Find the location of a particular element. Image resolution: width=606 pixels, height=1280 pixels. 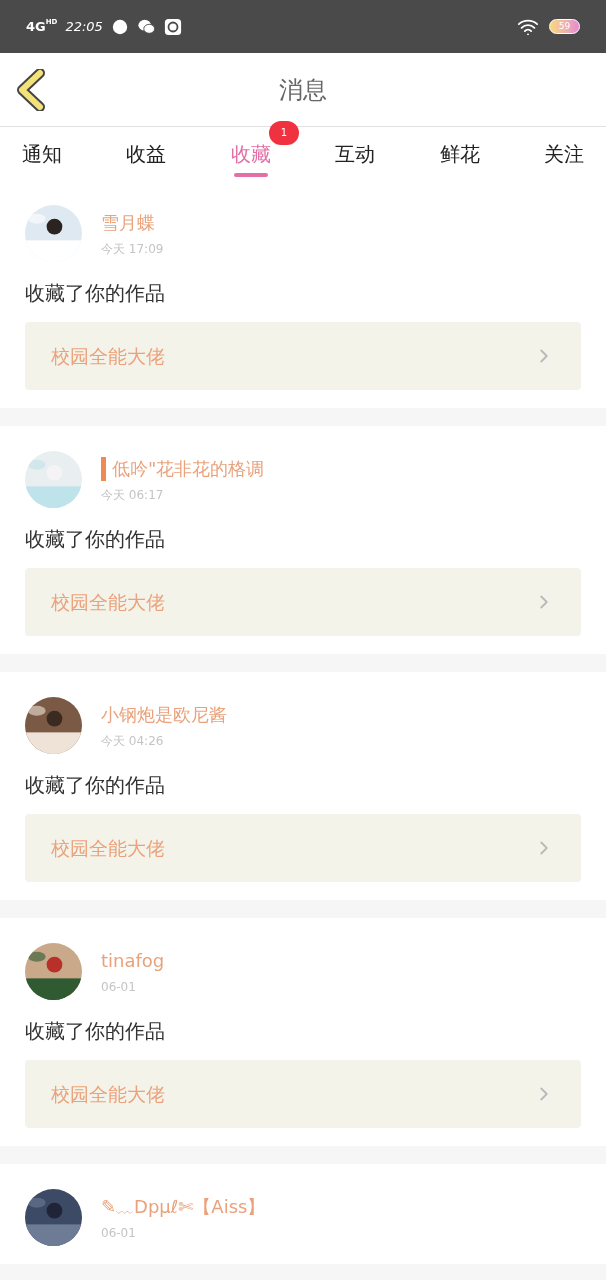

chat-icon is located at coordinates (146, 26).